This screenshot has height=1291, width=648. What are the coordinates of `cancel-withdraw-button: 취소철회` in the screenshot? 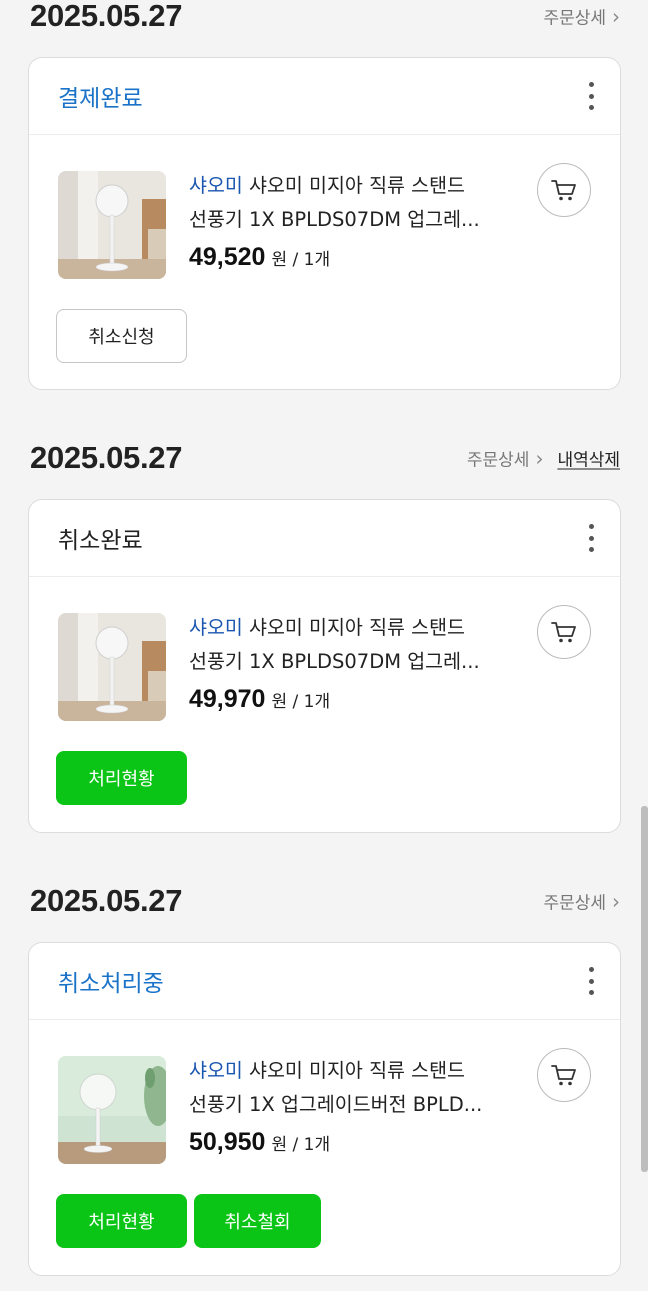 It's located at (257, 1221).